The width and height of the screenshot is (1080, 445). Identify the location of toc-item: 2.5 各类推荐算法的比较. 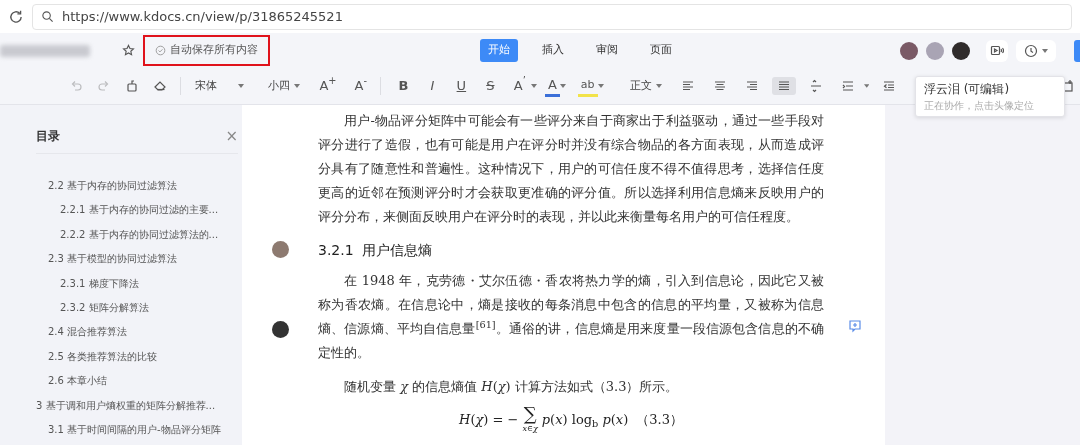
(137, 357).